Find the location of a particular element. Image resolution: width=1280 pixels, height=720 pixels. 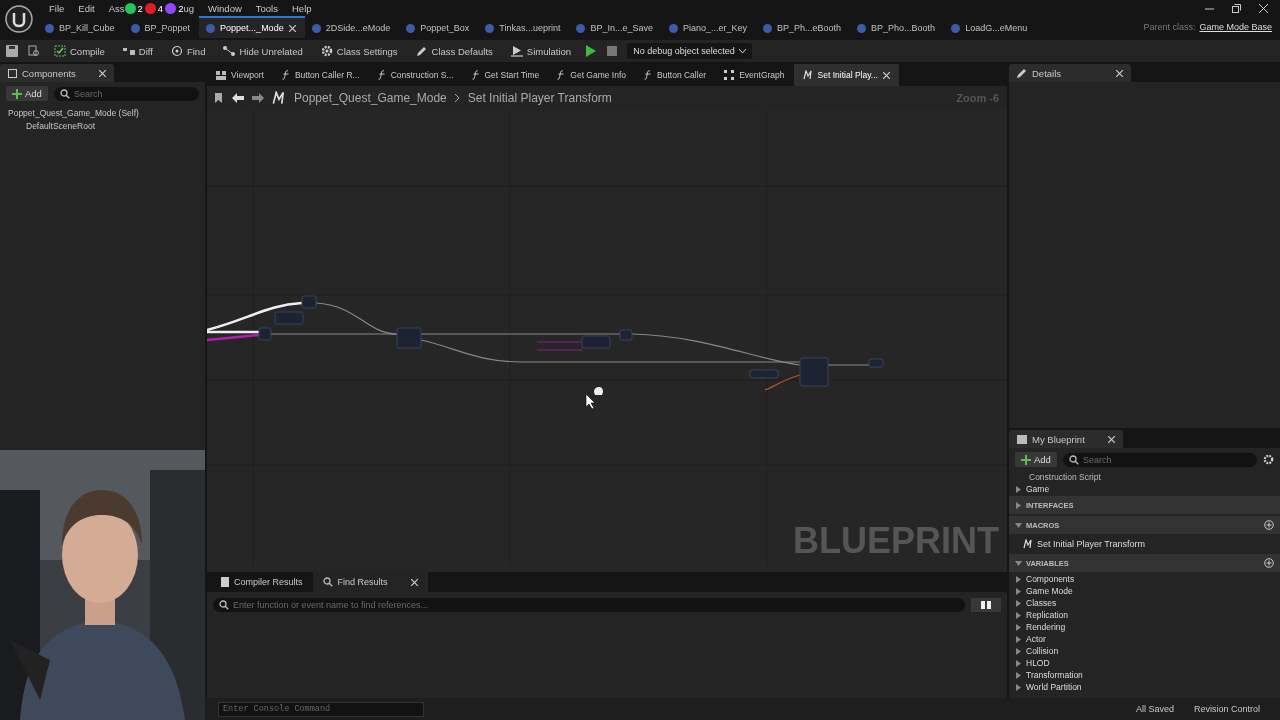

category-item: Rendering is located at coordinates (1046, 627).